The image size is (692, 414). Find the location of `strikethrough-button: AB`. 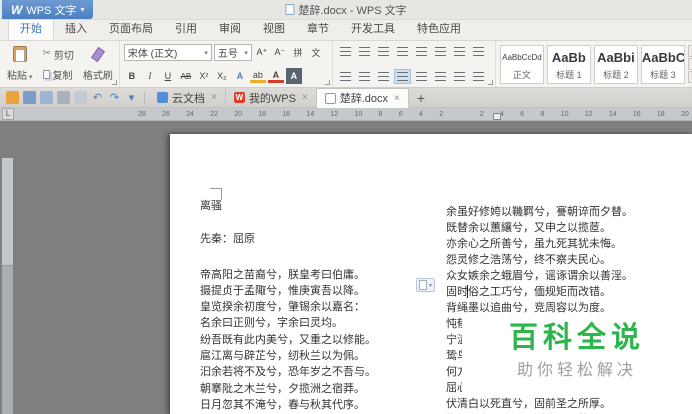

strikethrough-button: AB is located at coordinates (186, 76).